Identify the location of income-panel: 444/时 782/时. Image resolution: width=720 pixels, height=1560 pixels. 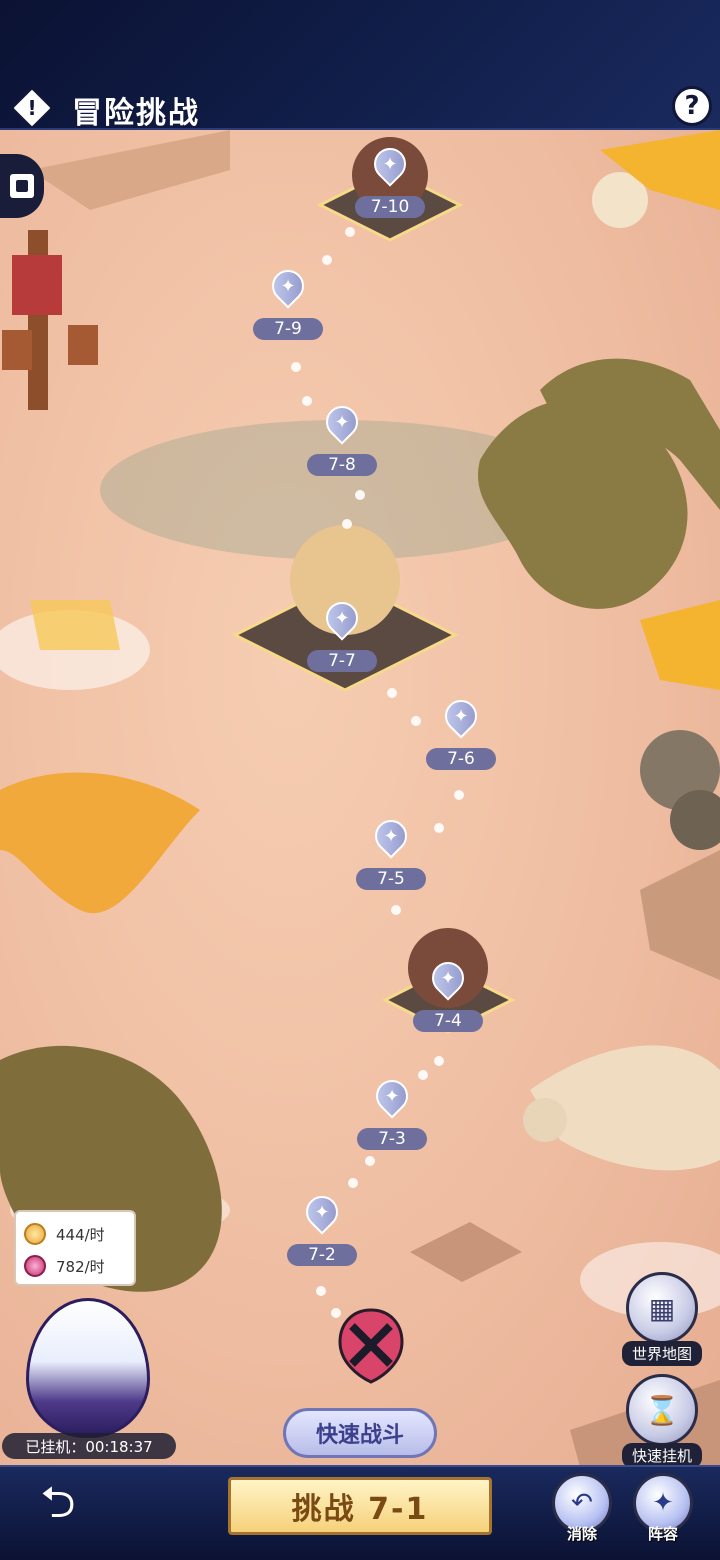
(75, 1248).